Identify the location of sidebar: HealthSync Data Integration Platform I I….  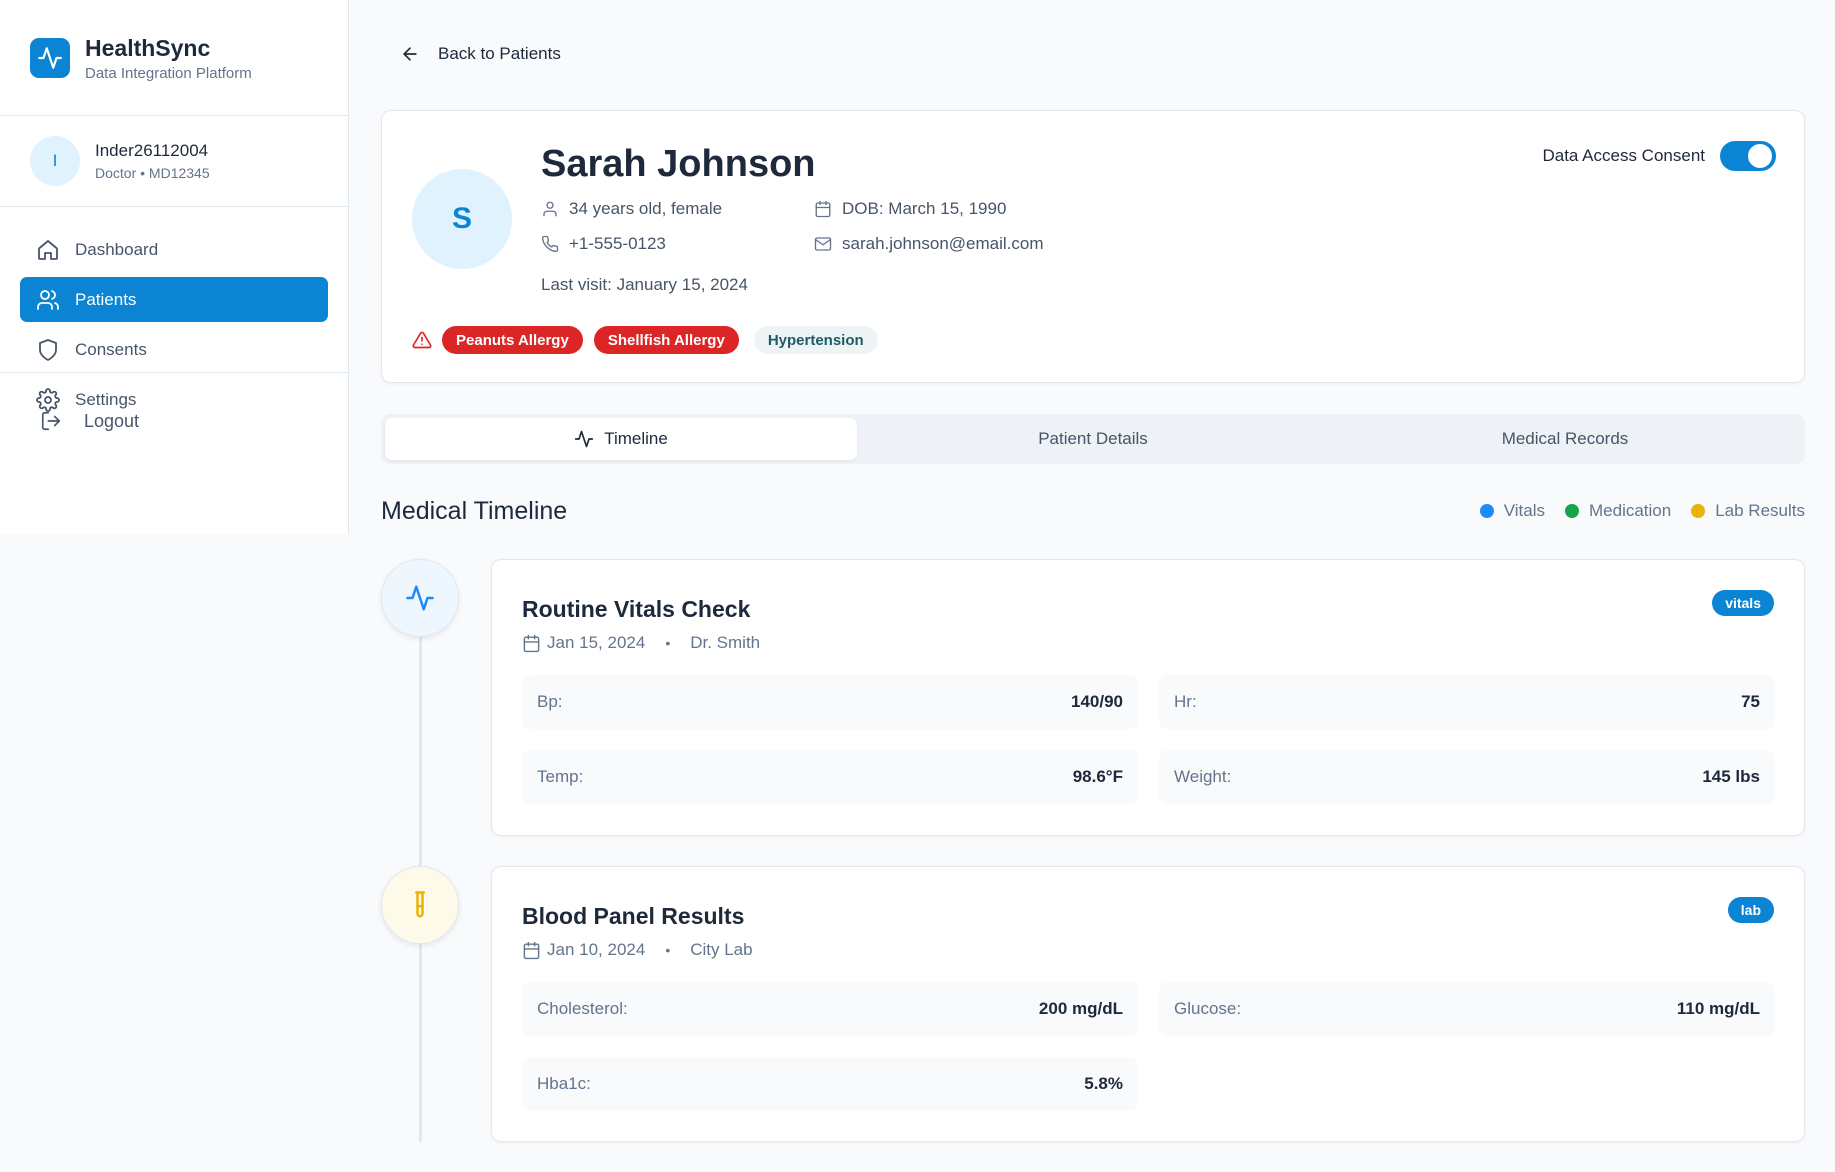
(174, 267).